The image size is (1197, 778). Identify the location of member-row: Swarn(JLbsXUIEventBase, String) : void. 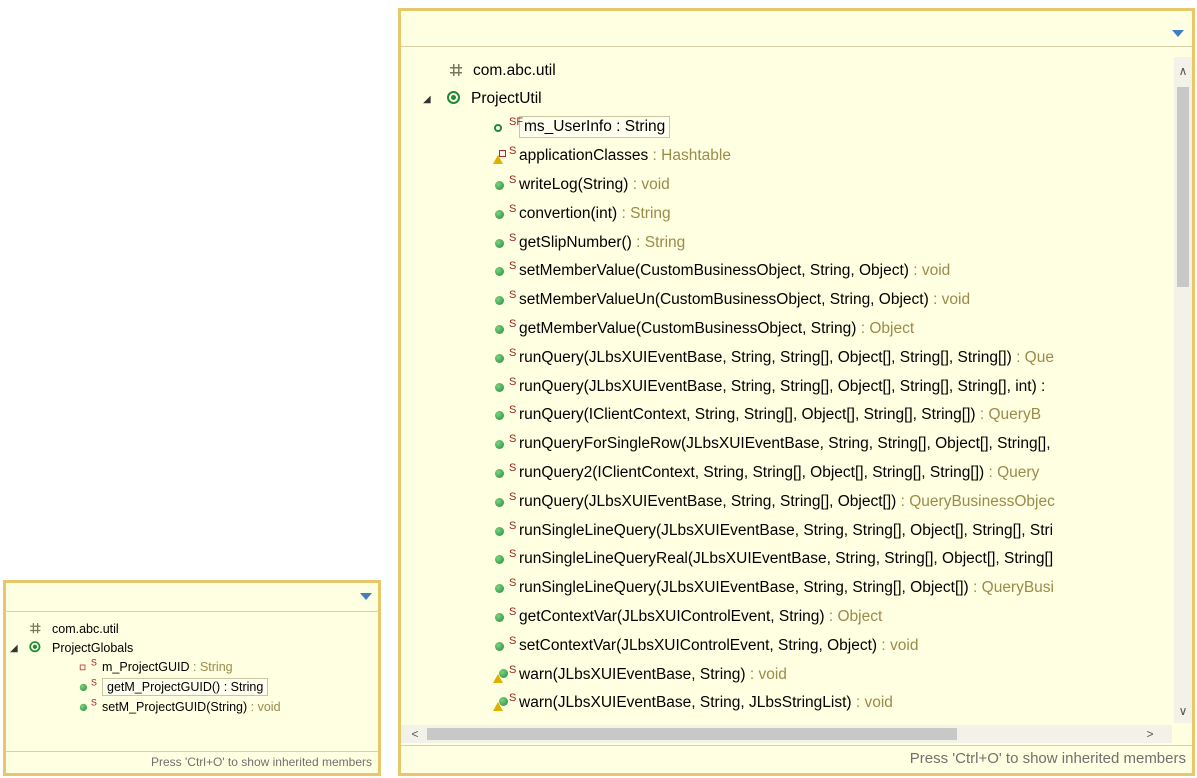
(640, 674).